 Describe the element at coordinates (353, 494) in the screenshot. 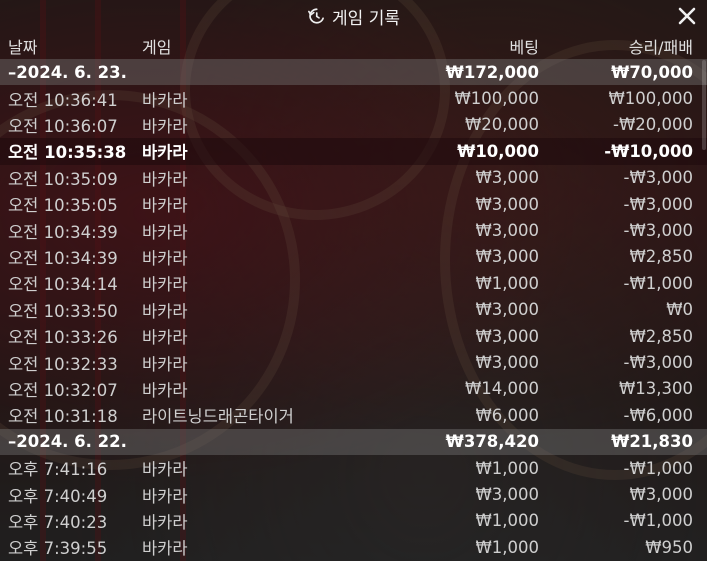

I see `table-row: 오후 7:40:49 바카라 ₩3,000 ₩3,000` at that location.